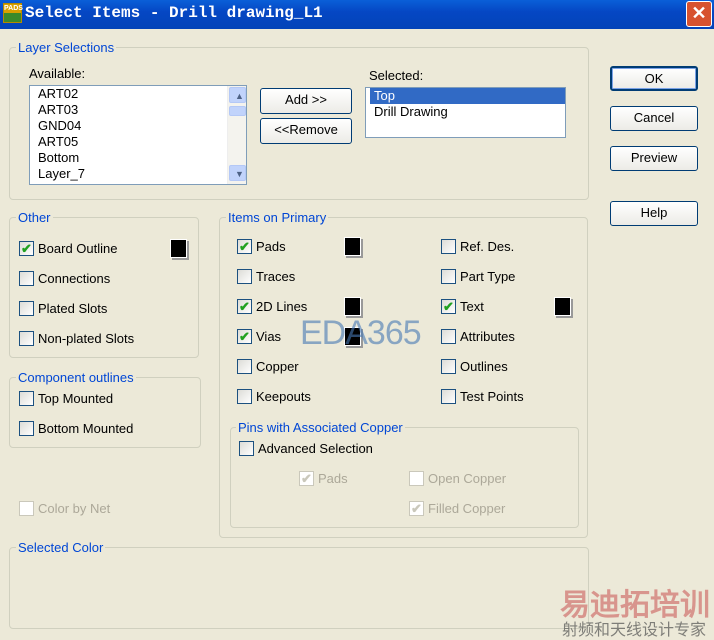 This screenshot has width=714, height=640. Describe the element at coordinates (654, 78) in the screenshot. I see `ok-button: OK` at that location.